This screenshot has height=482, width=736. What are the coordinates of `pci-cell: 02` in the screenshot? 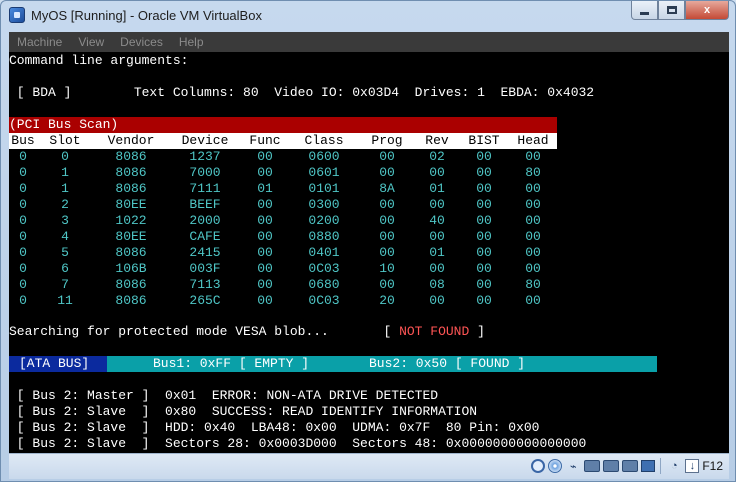 It's located at (437, 156).